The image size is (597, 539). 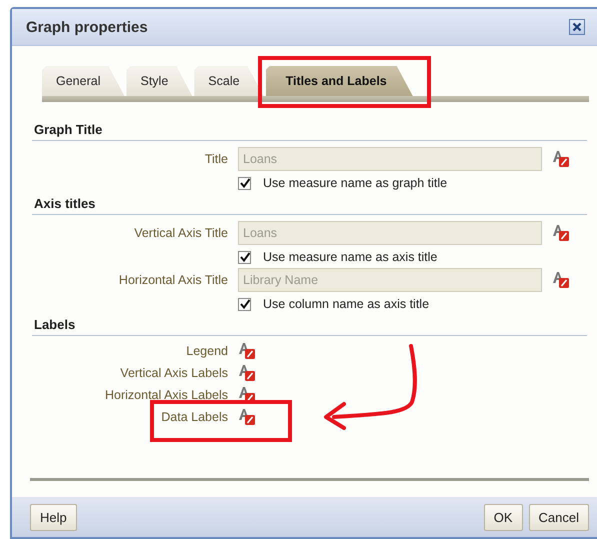 What do you see at coordinates (309, 205) in the screenshot?
I see `section-heading: Axis titles` at bounding box center [309, 205].